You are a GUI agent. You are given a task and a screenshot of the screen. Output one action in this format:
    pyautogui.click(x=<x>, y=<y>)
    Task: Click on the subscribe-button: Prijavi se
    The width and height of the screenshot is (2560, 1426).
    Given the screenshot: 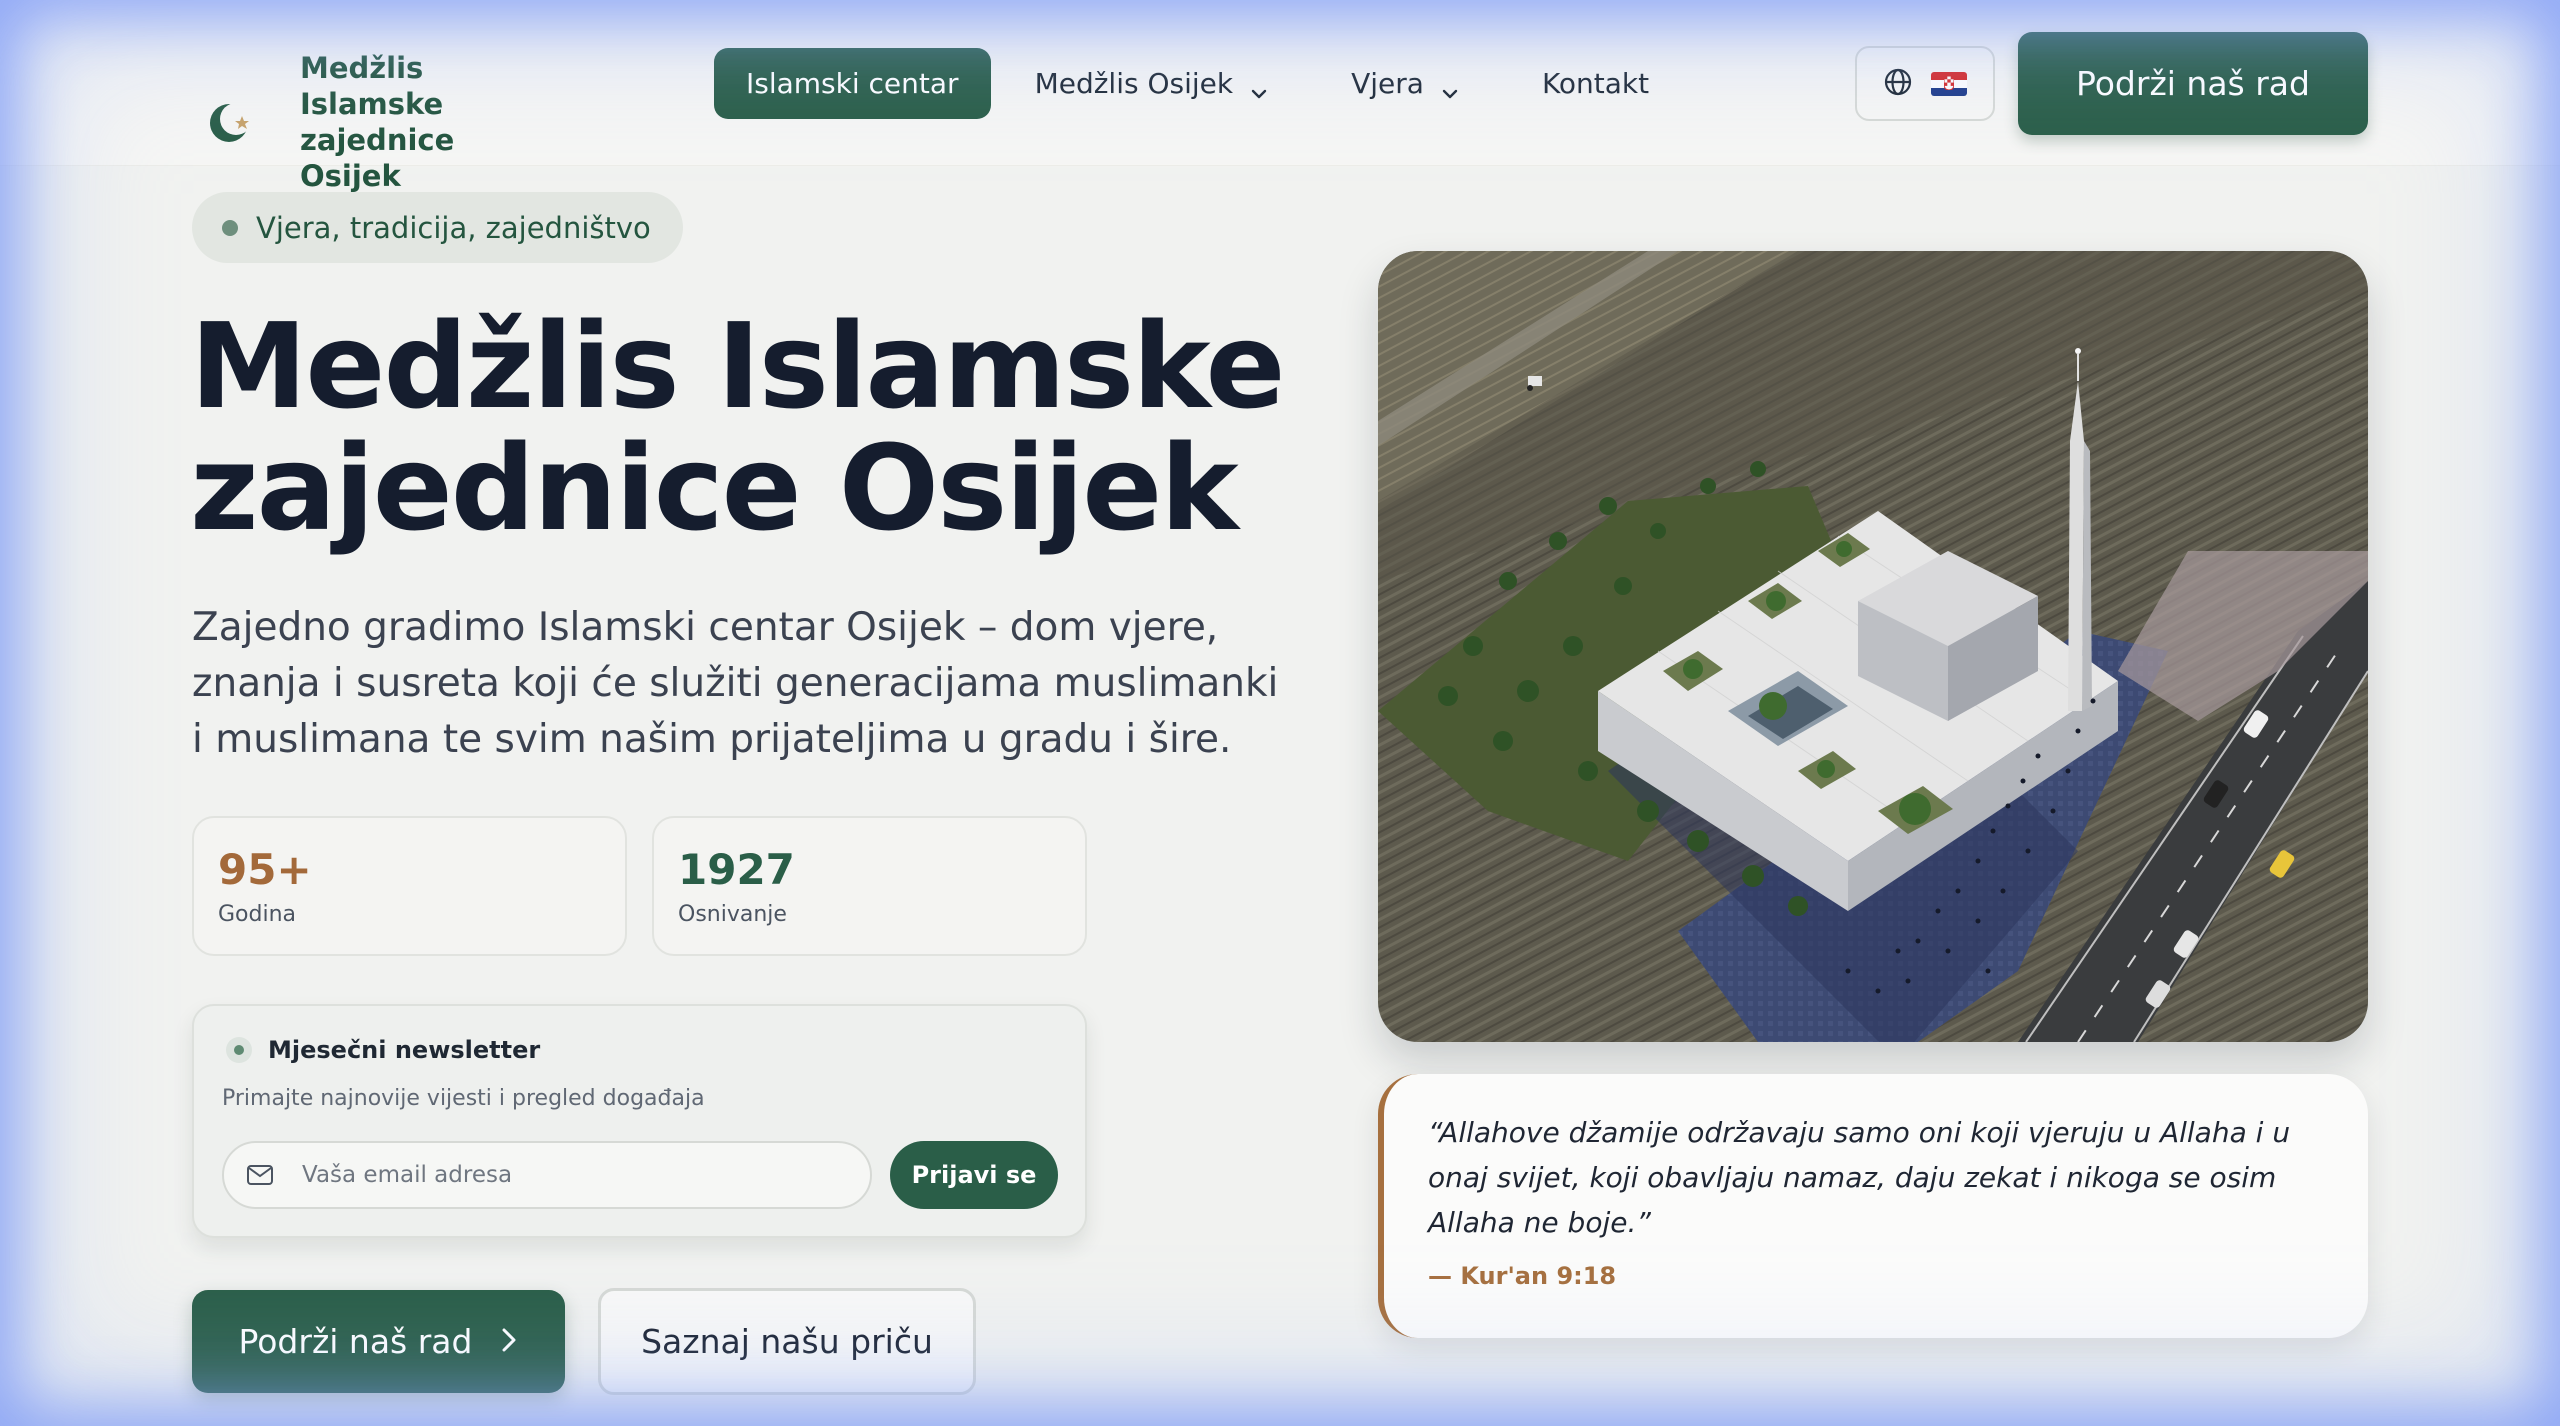 What is the action you would take?
    pyautogui.click(x=974, y=1175)
    